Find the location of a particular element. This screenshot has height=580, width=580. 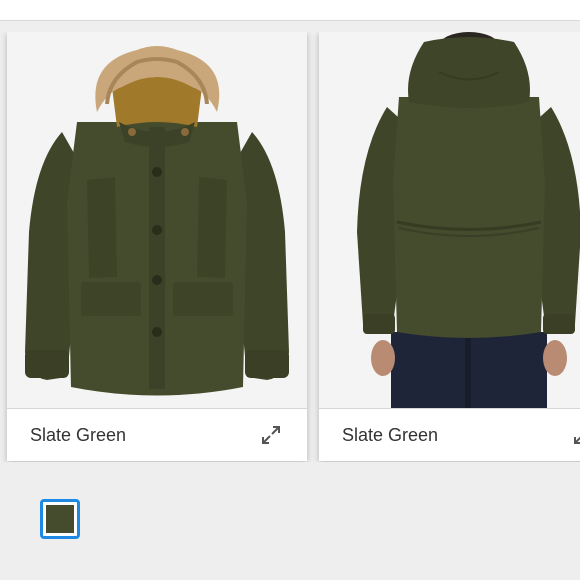

swatch-color-fill is located at coordinates (60, 519).